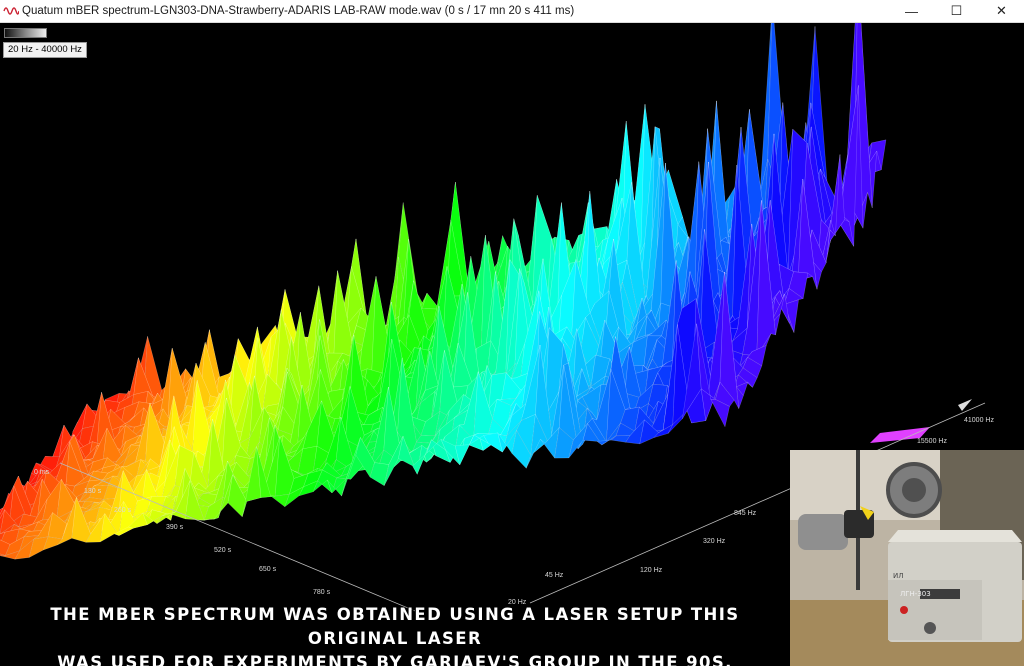 This screenshot has height=666, width=1024. What do you see at coordinates (93, 491) in the screenshot?
I see `time-tick-1: 130 s` at bounding box center [93, 491].